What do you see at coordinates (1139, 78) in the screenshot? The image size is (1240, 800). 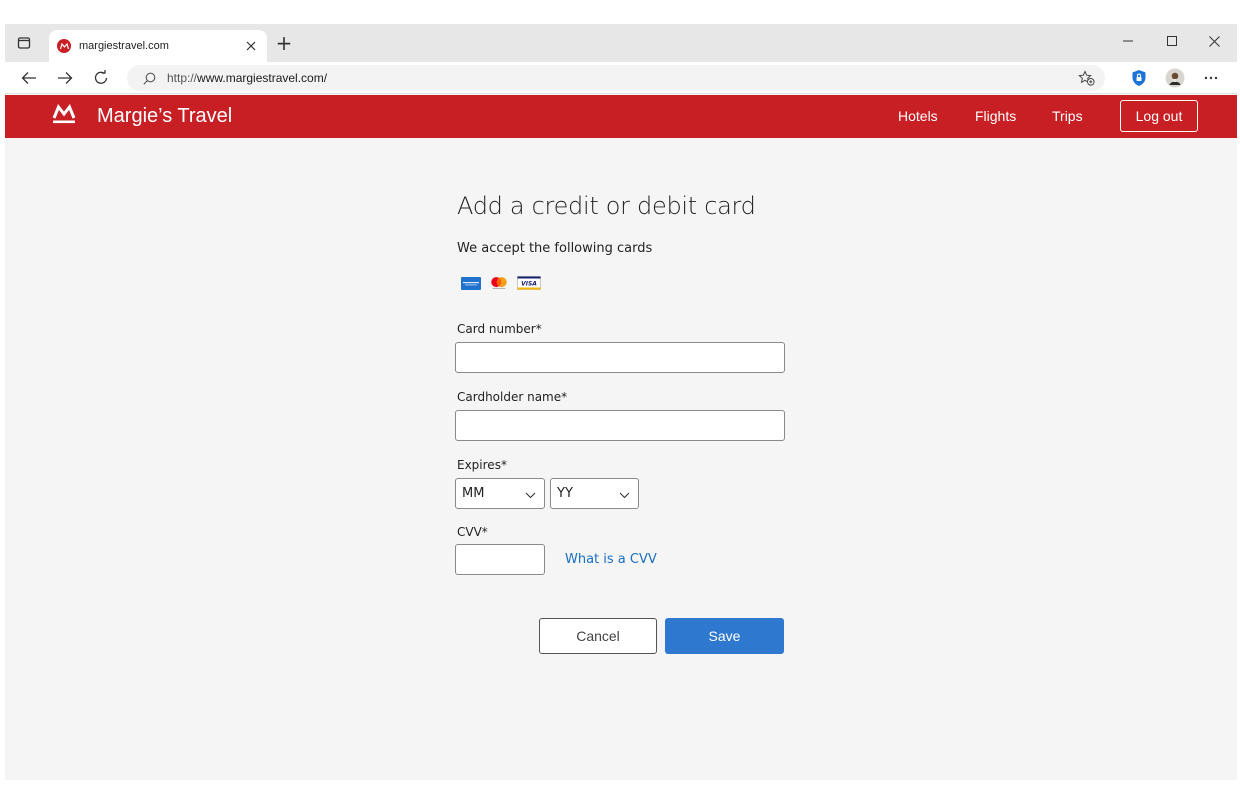 I see `shield-icon` at bounding box center [1139, 78].